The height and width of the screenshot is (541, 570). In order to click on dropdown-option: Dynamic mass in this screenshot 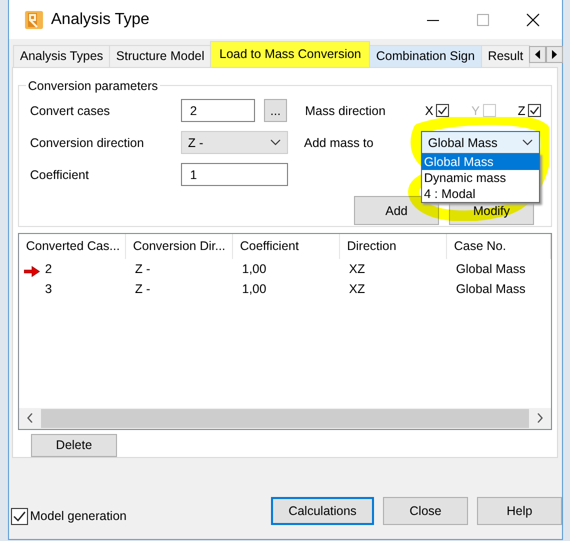, I will do `click(480, 178)`.